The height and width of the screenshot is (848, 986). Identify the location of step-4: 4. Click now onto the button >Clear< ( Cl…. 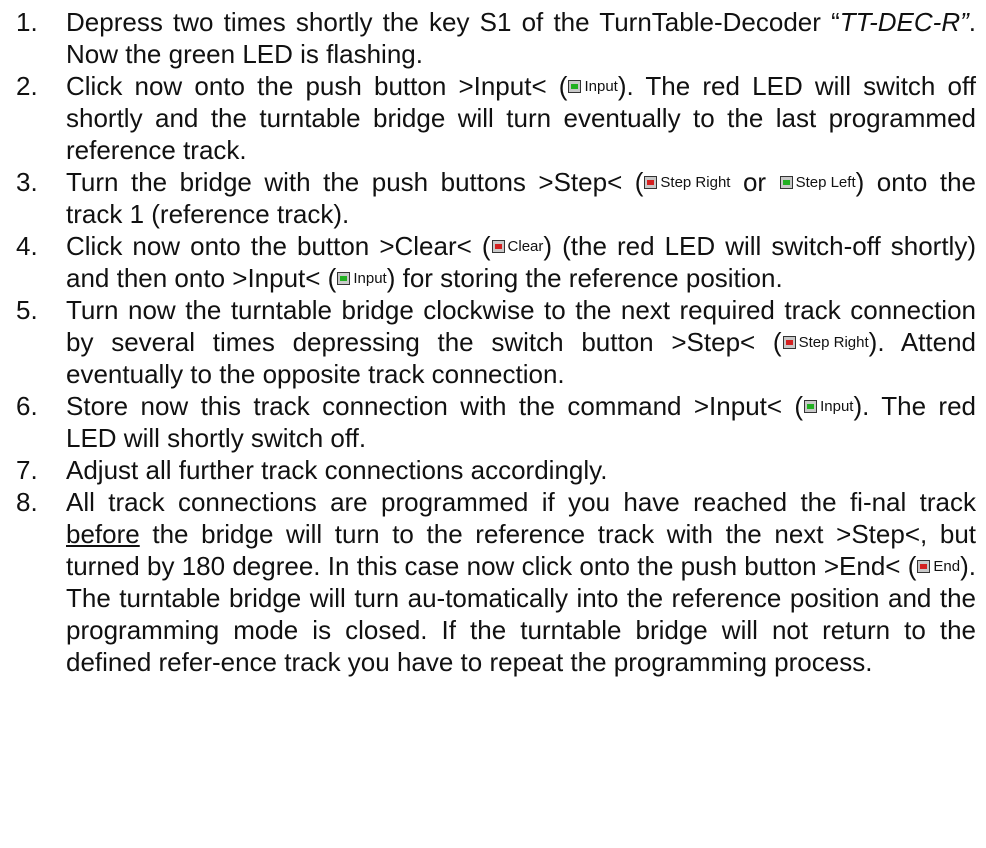
(496, 262).